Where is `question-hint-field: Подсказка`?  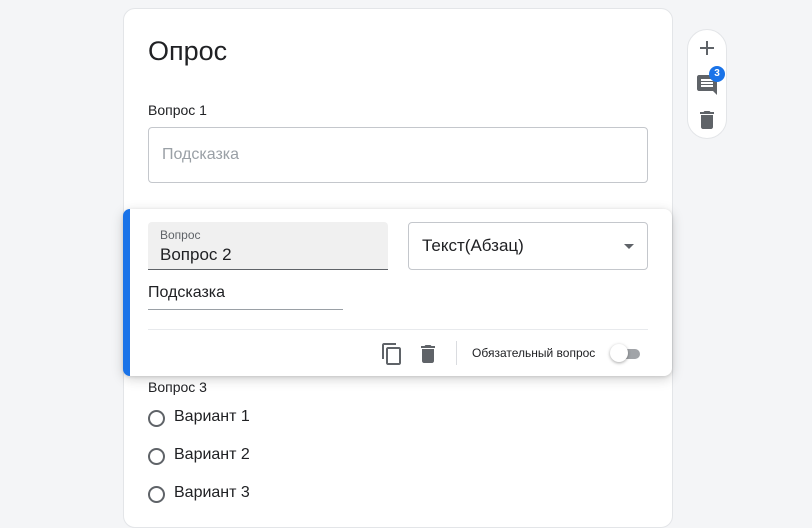
question-hint-field: Подсказка is located at coordinates (245, 296).